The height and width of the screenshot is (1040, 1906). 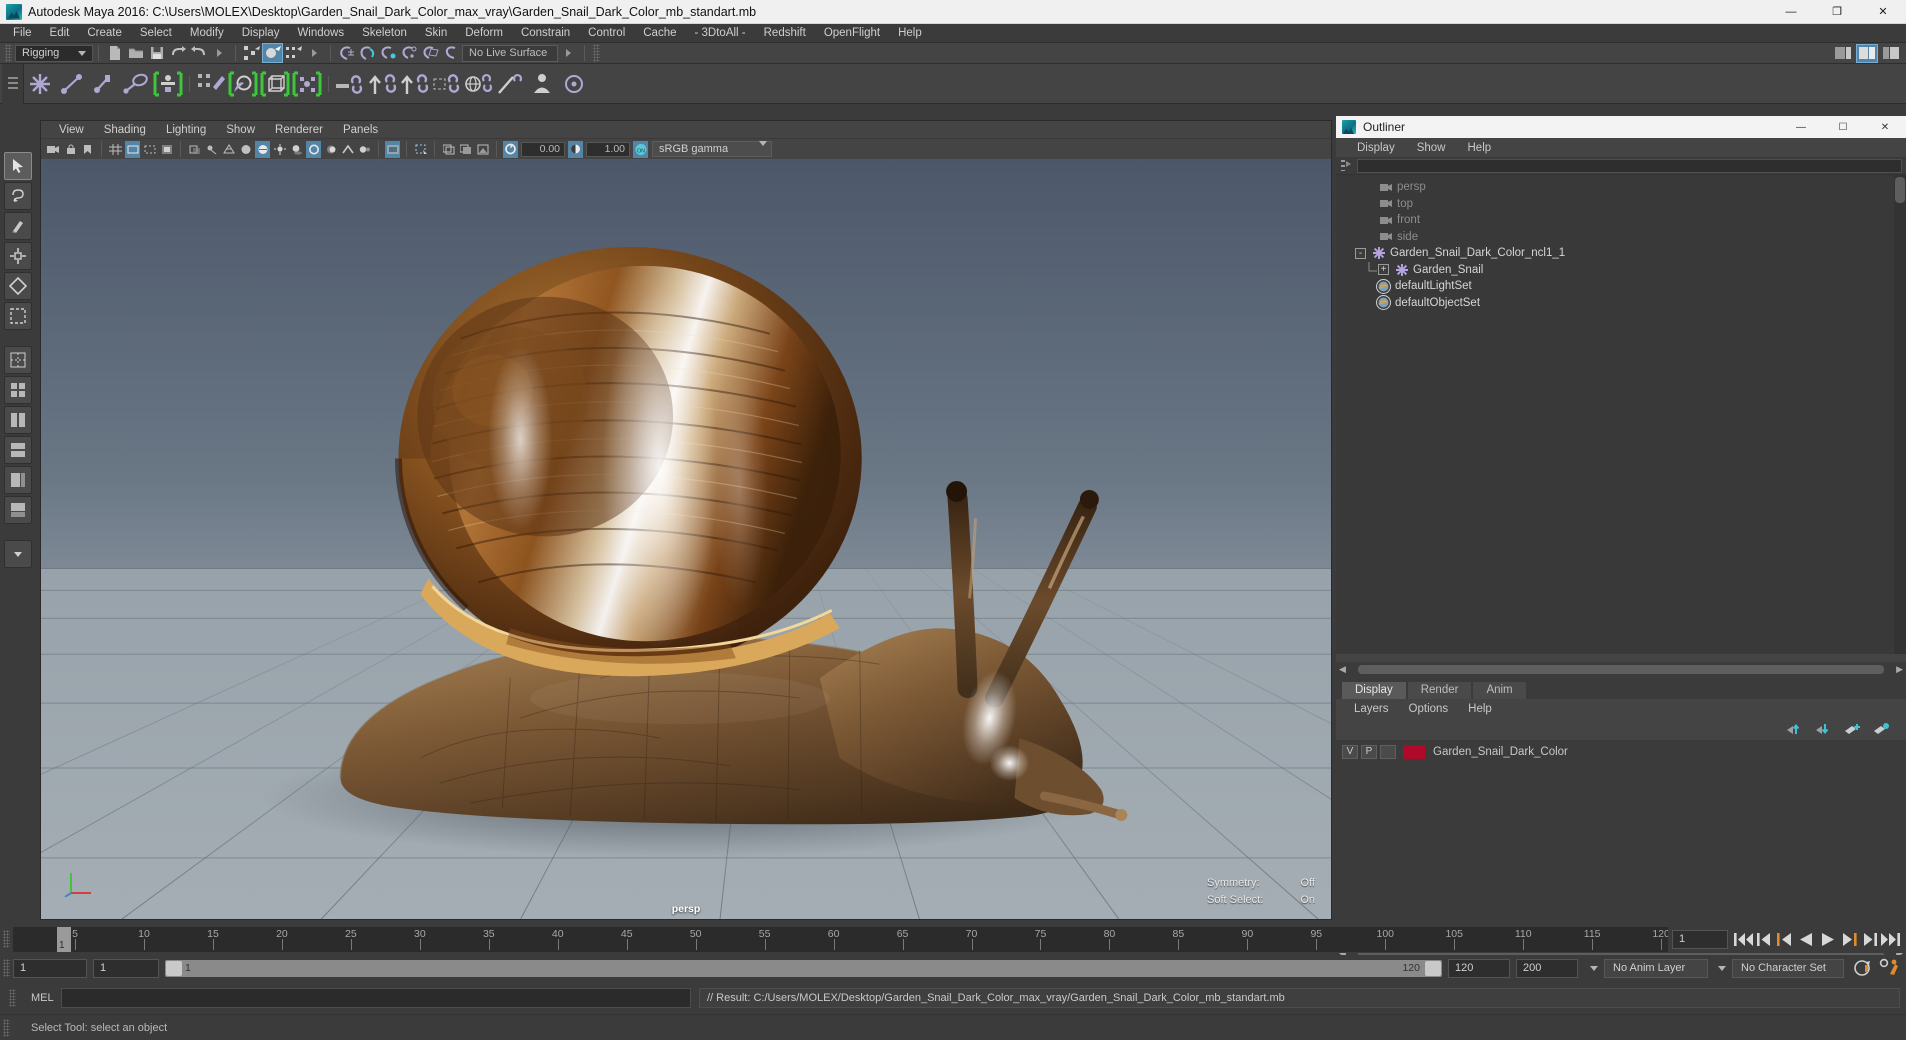 What do you see at coordinates (482, 149) in the screenshot?
I see `texture-display-icon` at bounding box center [482, 149].